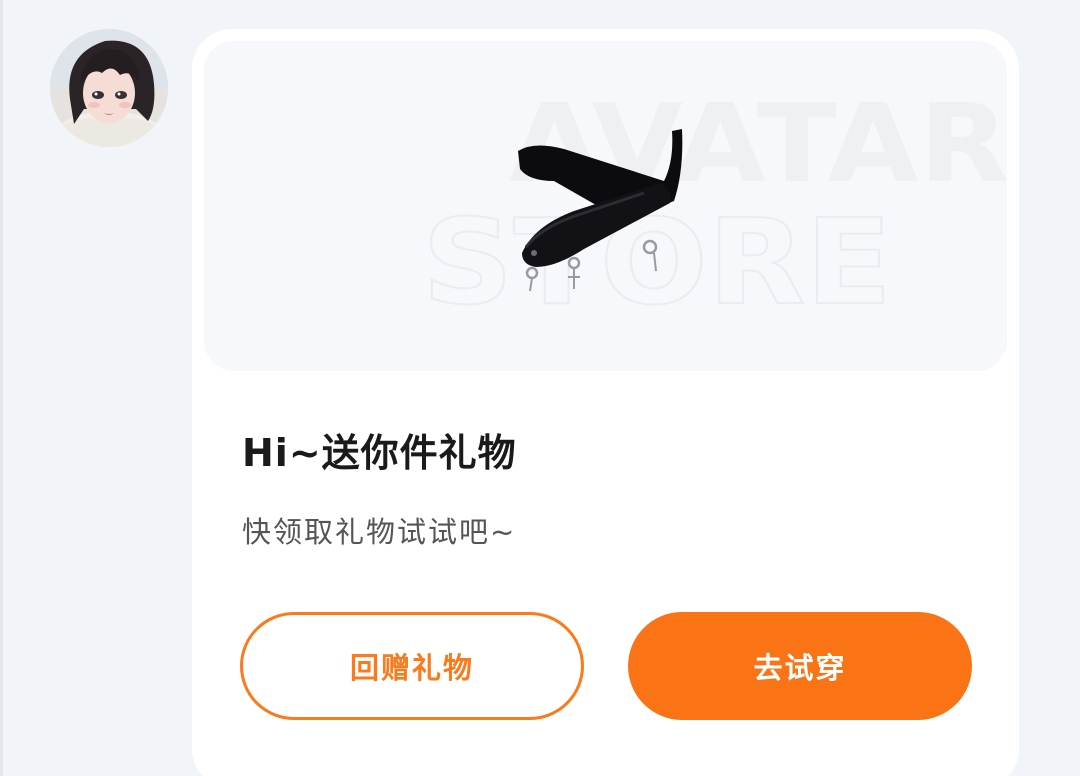 Image resolution: width=1080 pixels, height=776 pixels. What do you see at coordinates (1, 388) in the screenshot?
I see `screen-edge` at bounding box center [1, 388].